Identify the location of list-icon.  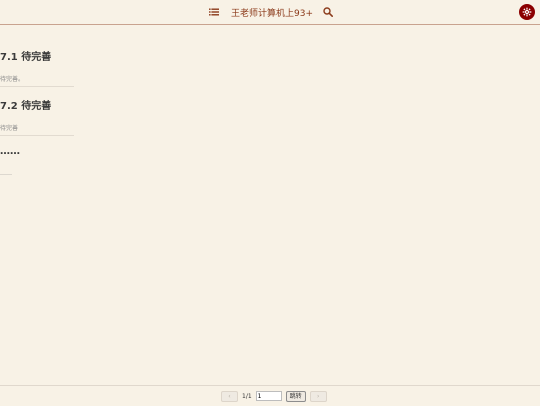
(214, 12).